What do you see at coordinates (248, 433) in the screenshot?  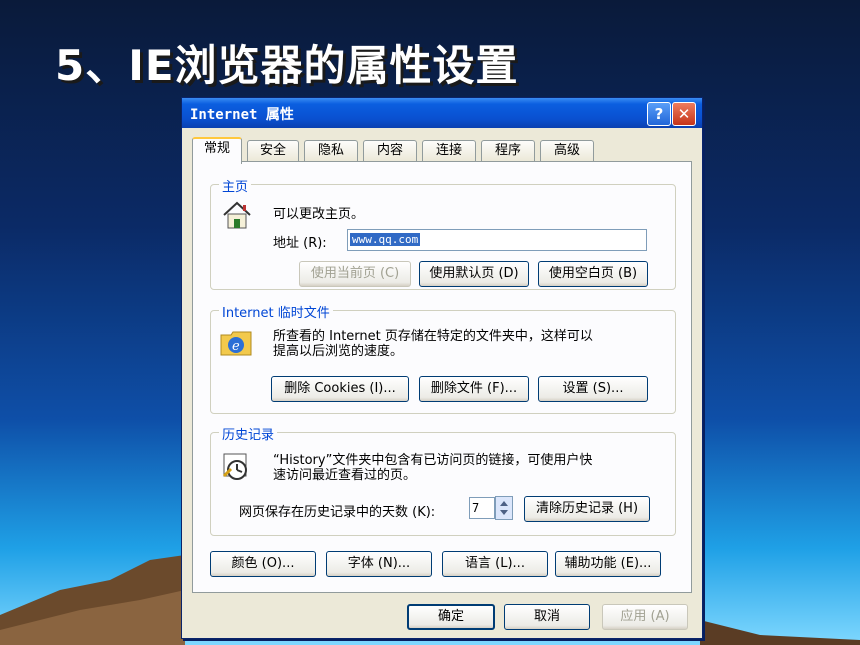 I see `history-group-title: 历史记录` at bounding box center [248, 433].